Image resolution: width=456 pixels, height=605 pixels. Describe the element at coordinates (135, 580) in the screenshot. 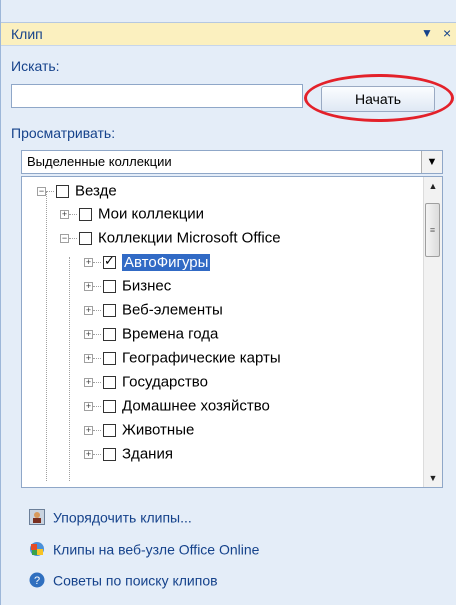

I see `search-tips-label: Советы по поиску клипов` at that location.